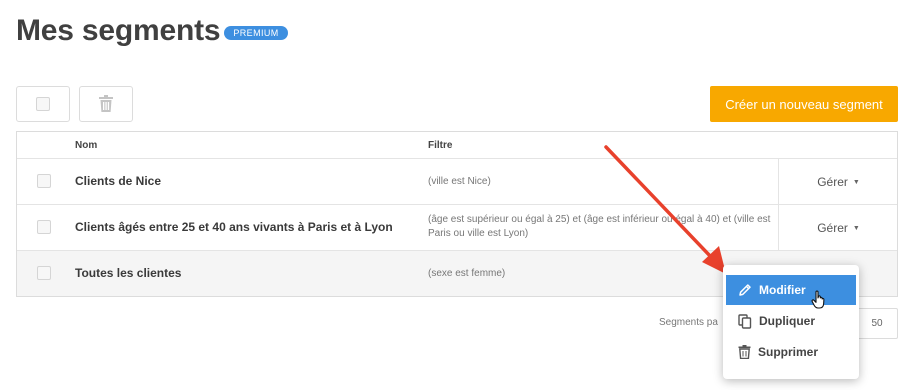 Image resolution: width=914 pixels, height=390 pixels. I want to click on segment-name: Clients de Nice, so click(118, 181).